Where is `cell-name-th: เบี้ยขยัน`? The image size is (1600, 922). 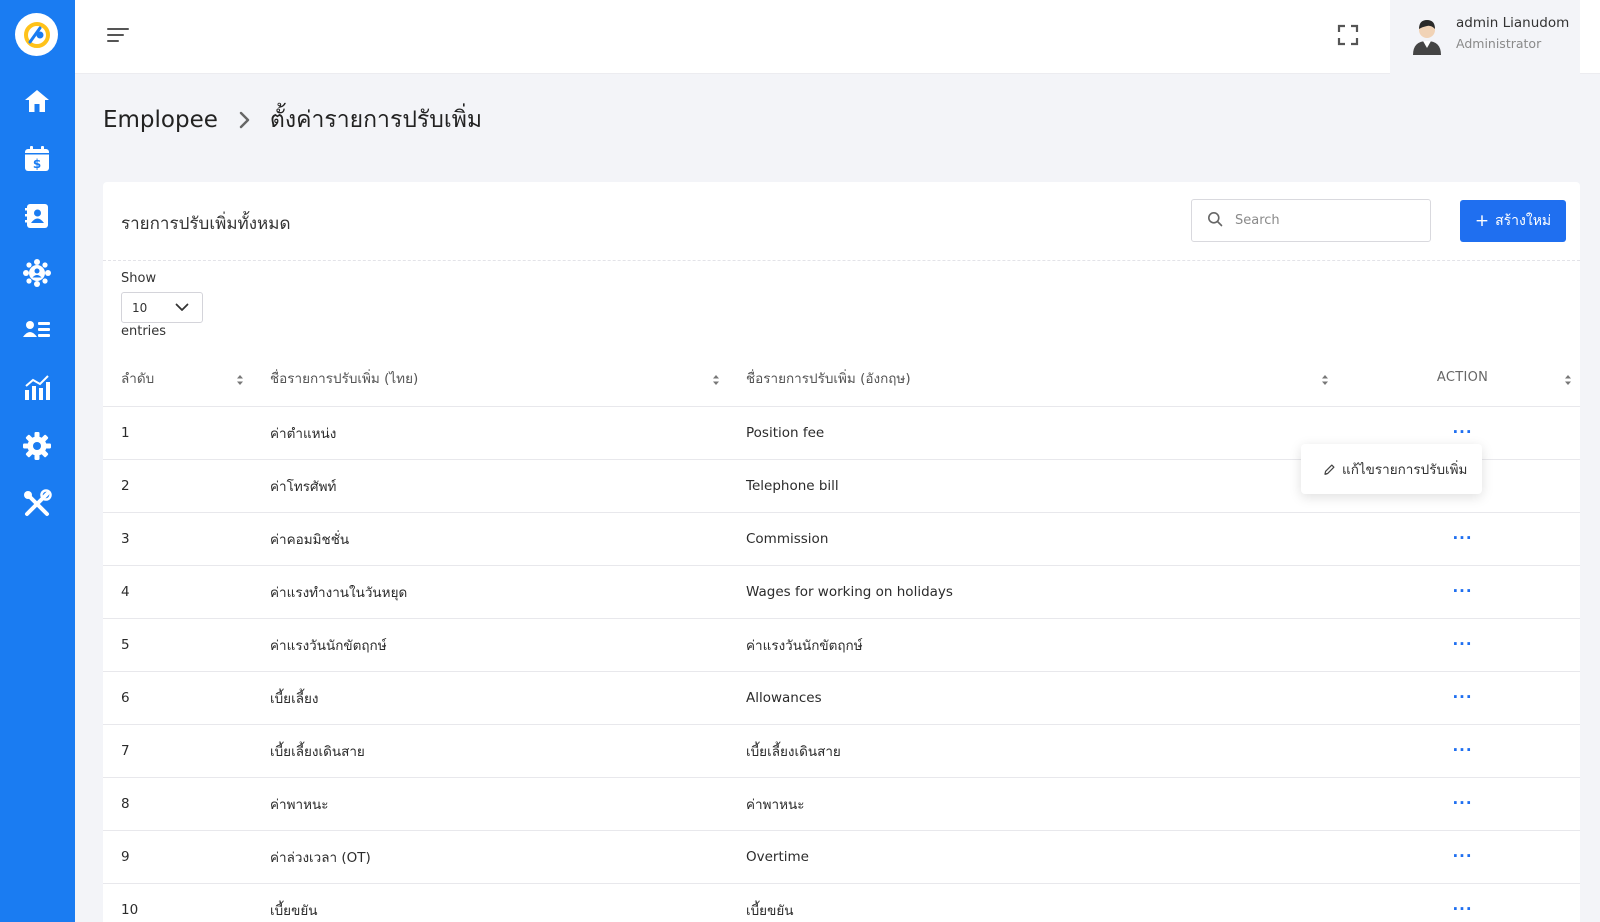
cell-name-th: เบี้ยขยัน is located at coordinates (490, 902).